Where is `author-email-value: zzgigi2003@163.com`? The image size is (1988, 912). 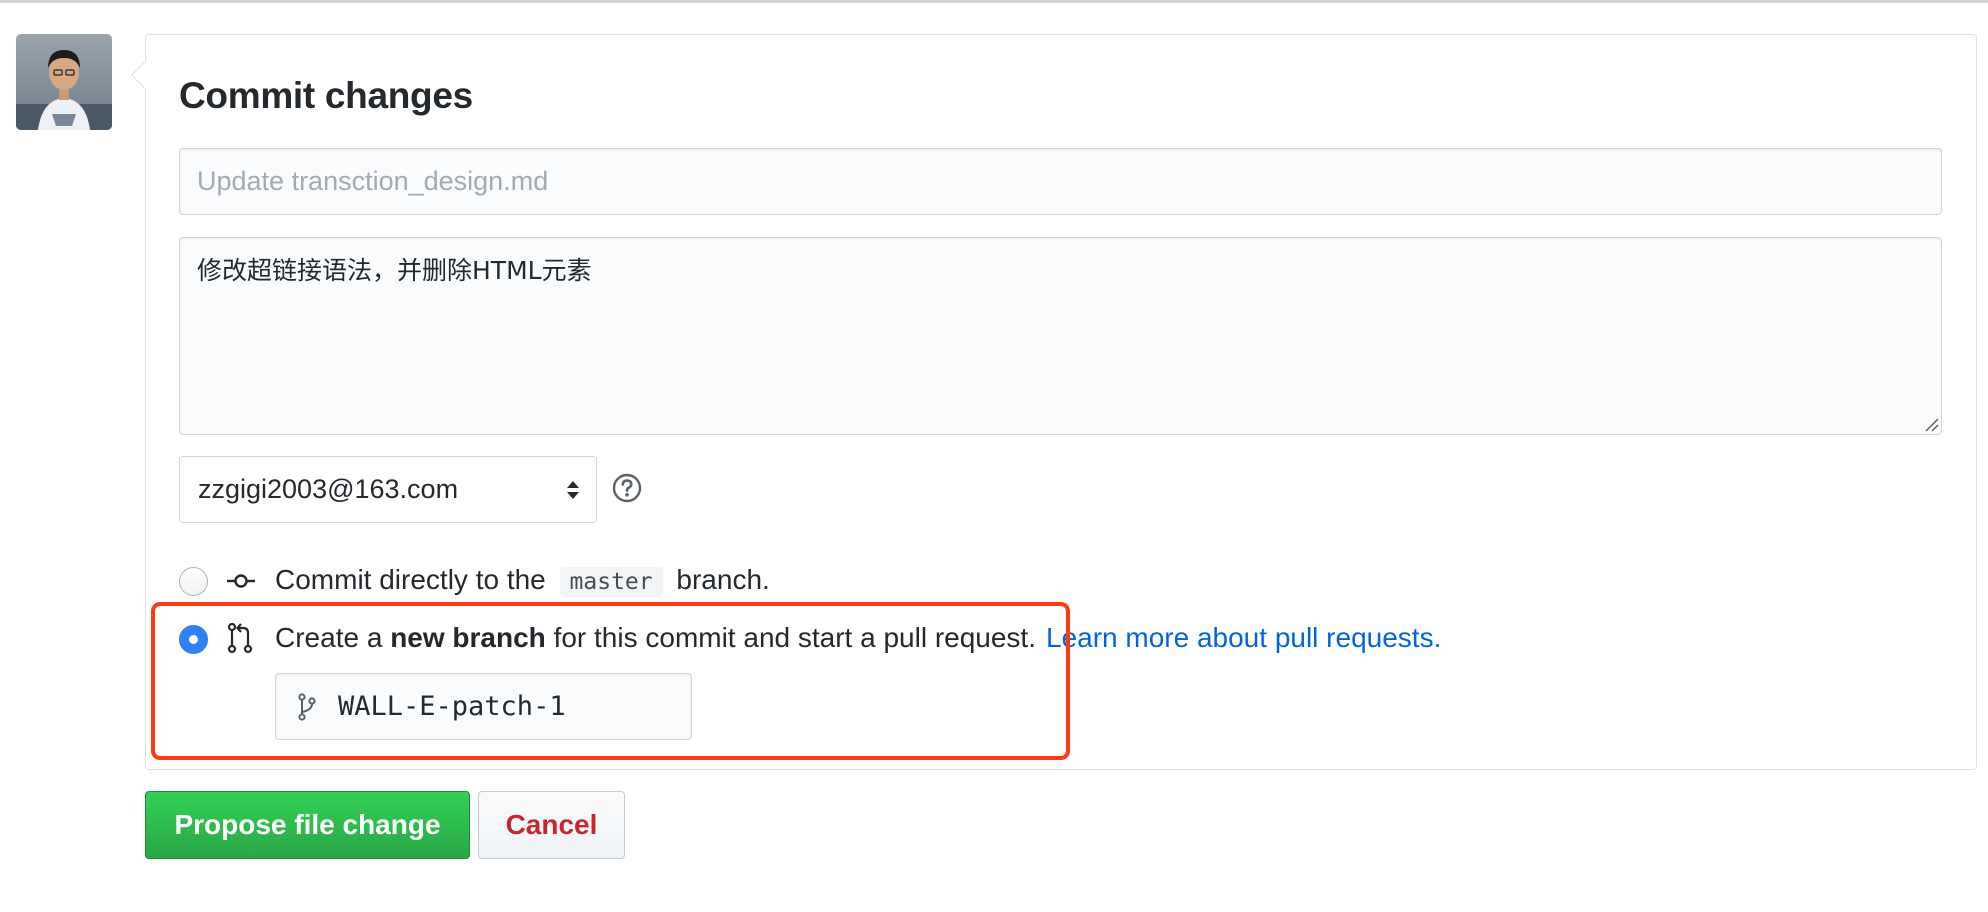
author-email-value: zzgigi2003@163.com is located at coordinates (328, 489).